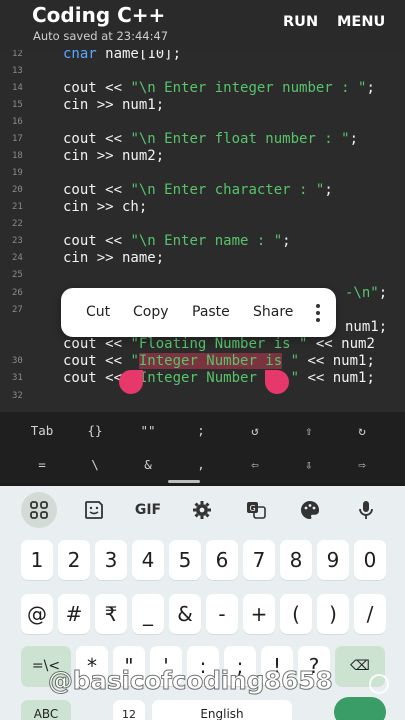 The image size is (405, 720). I want to click on numbers-key: 12, so click(129, 710).